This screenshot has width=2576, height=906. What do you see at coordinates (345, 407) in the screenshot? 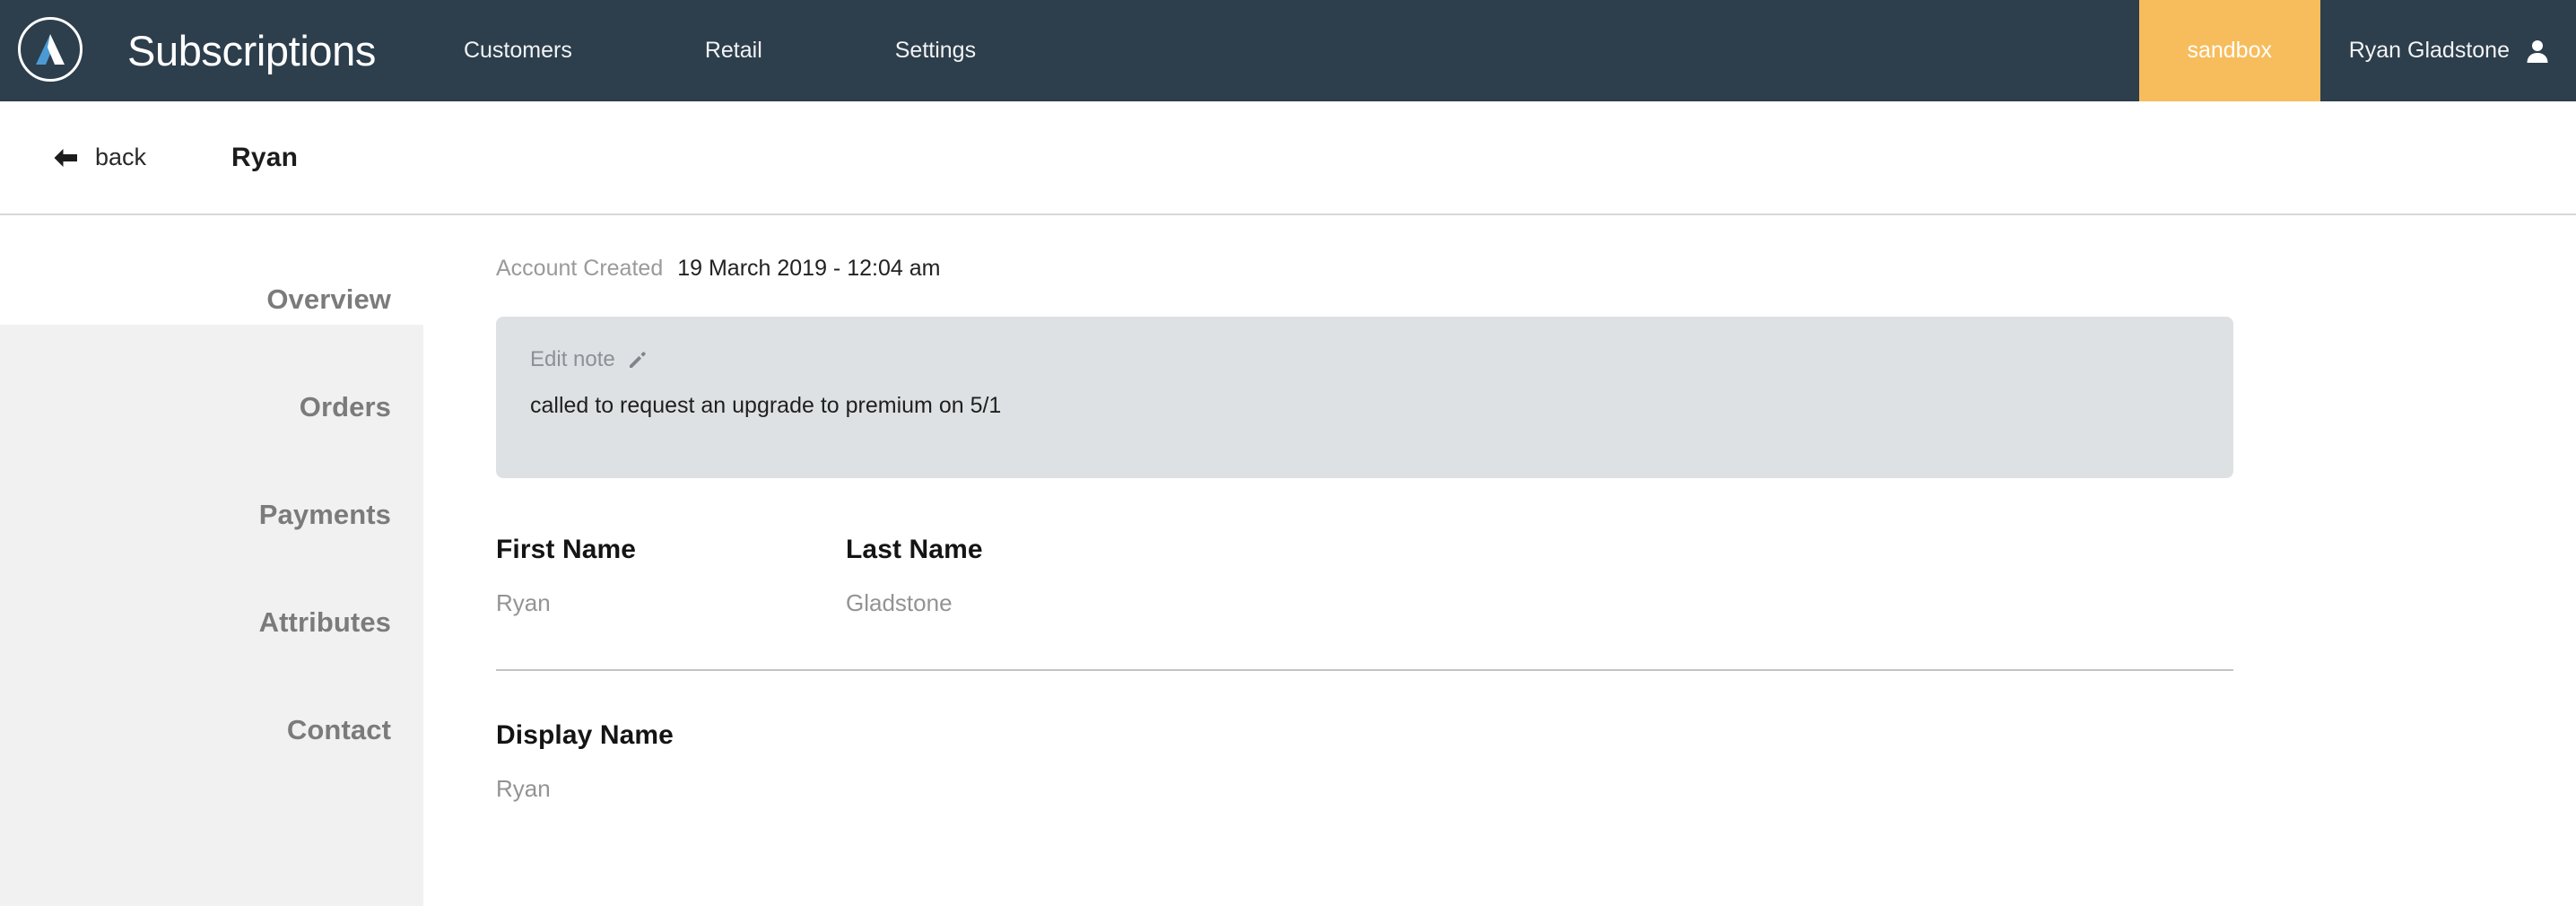
I see `sidebar-item-label: Orders` at bounding box center [345, 407].